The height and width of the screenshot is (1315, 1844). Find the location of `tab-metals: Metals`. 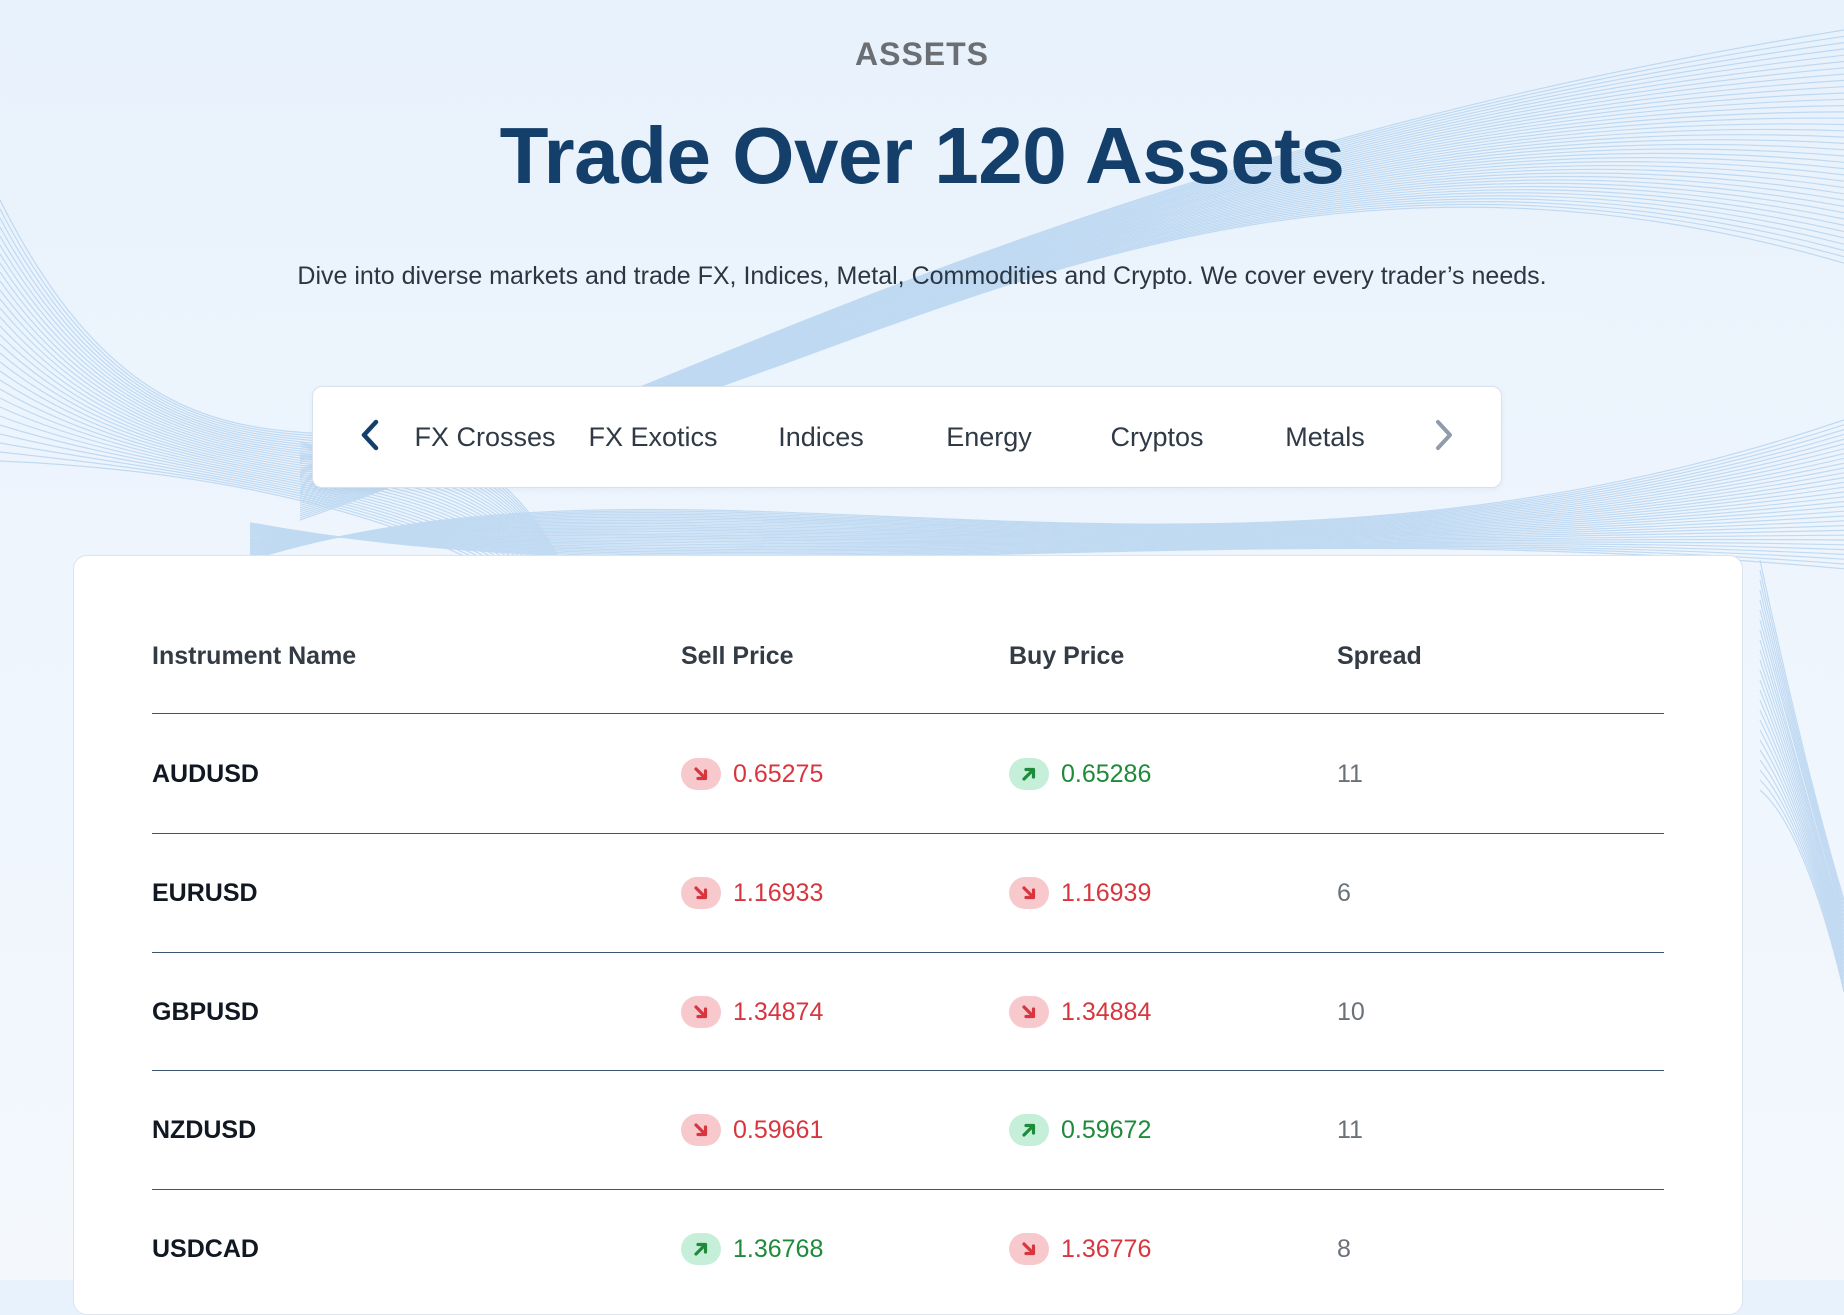

tab-metals: Metals is located at coordinates (1325, 437).